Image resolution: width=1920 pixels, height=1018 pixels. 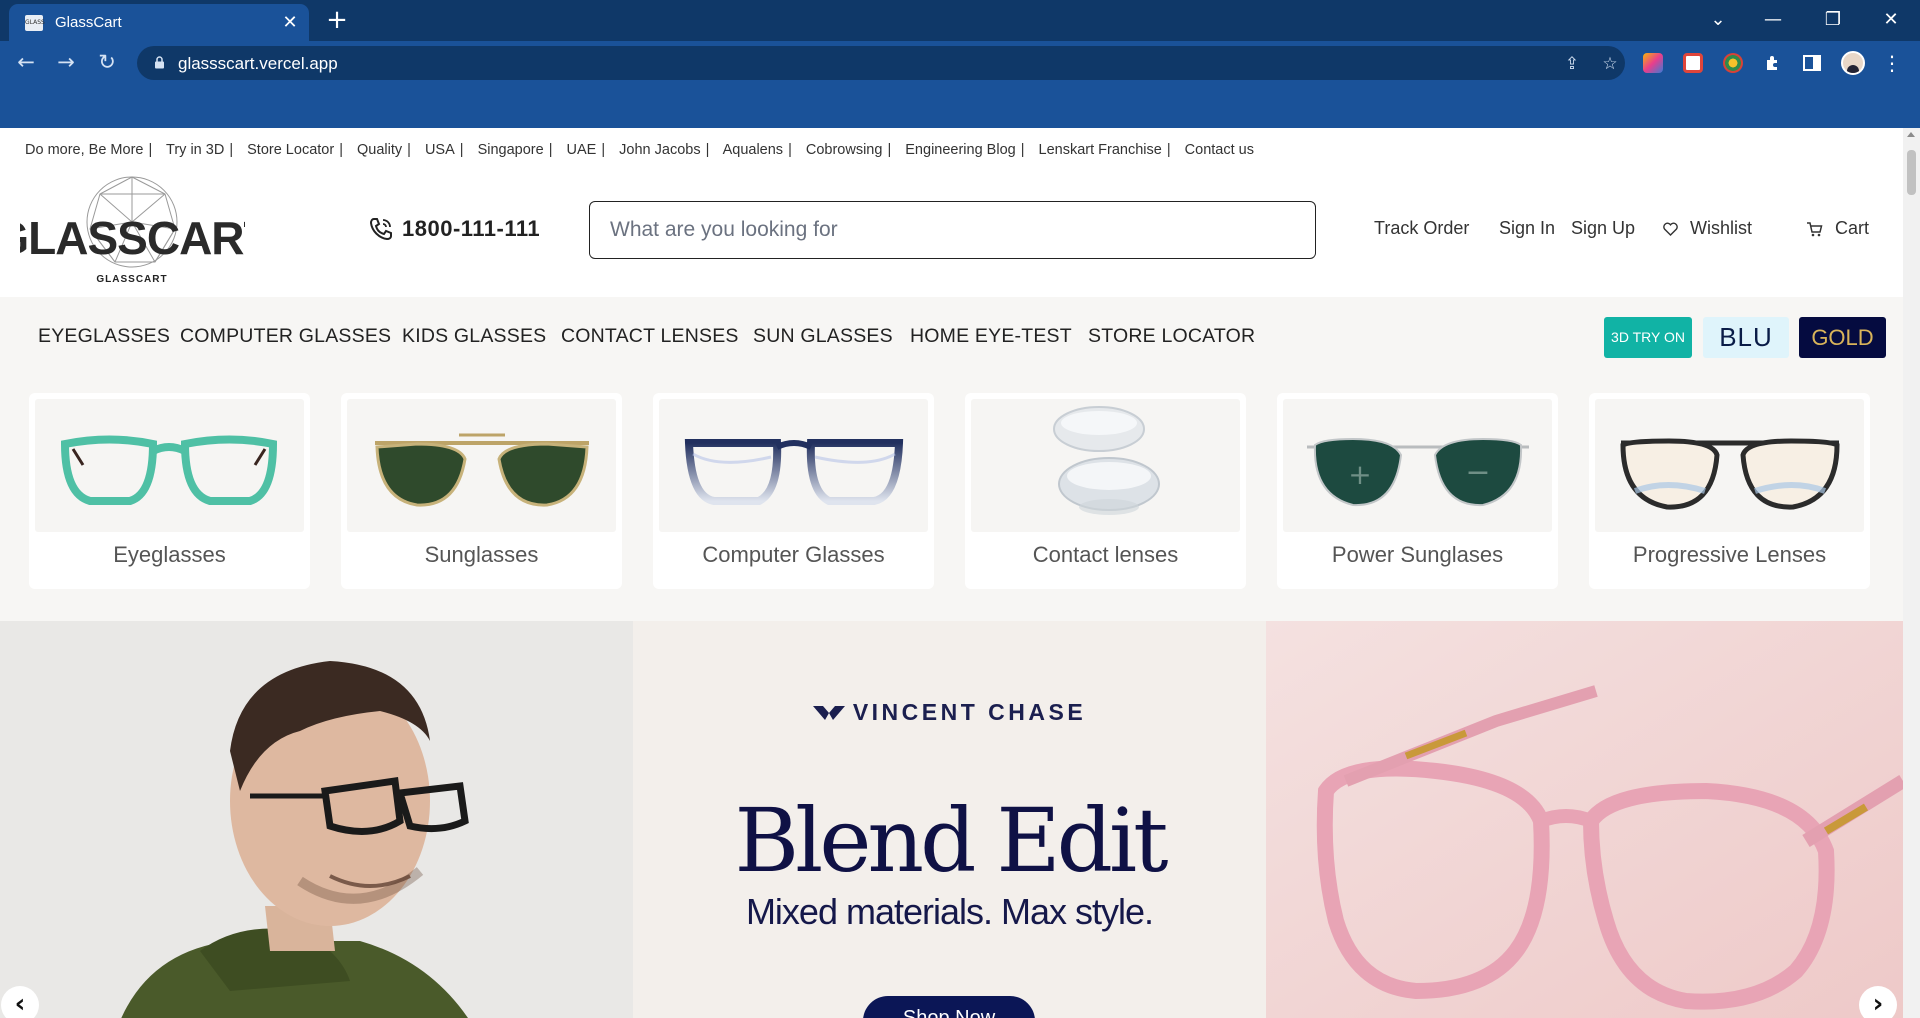 What do you see at coordinates (1852, 228) in the screenshot?
I see `cart-link: Cart` at bounding box center [1852, 228].